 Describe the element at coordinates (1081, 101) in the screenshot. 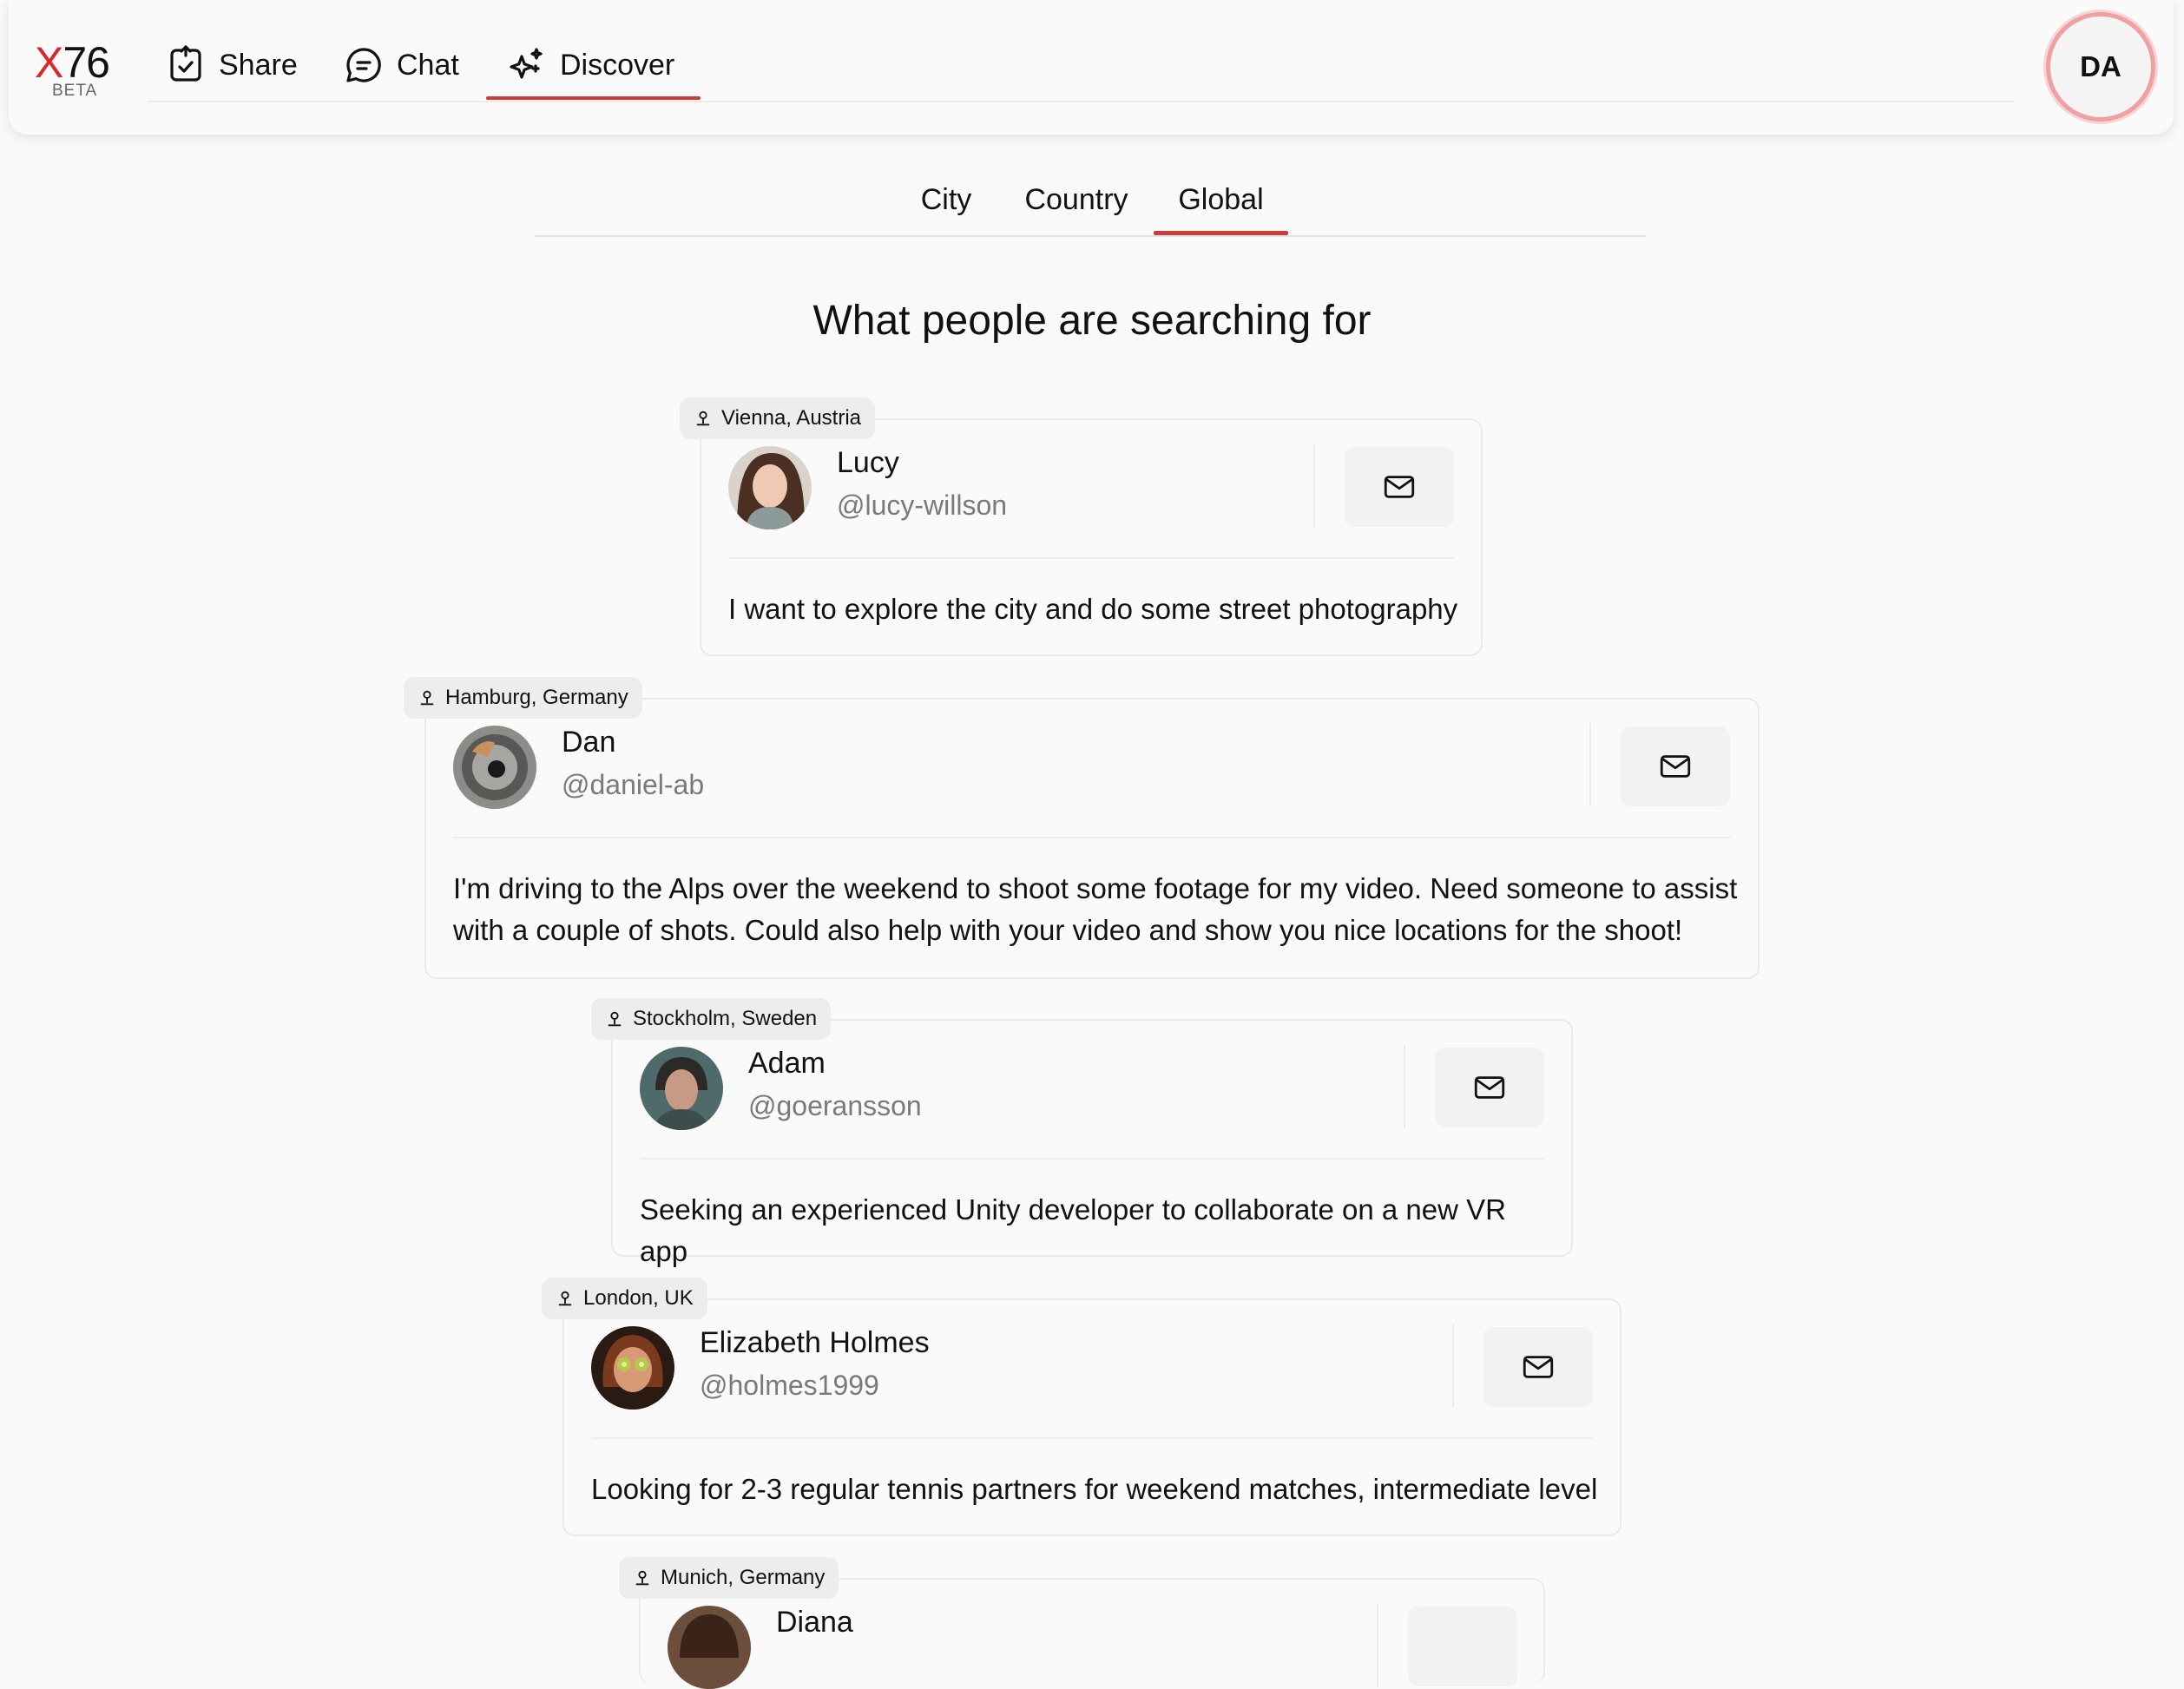

I see `header-divider` at that location.